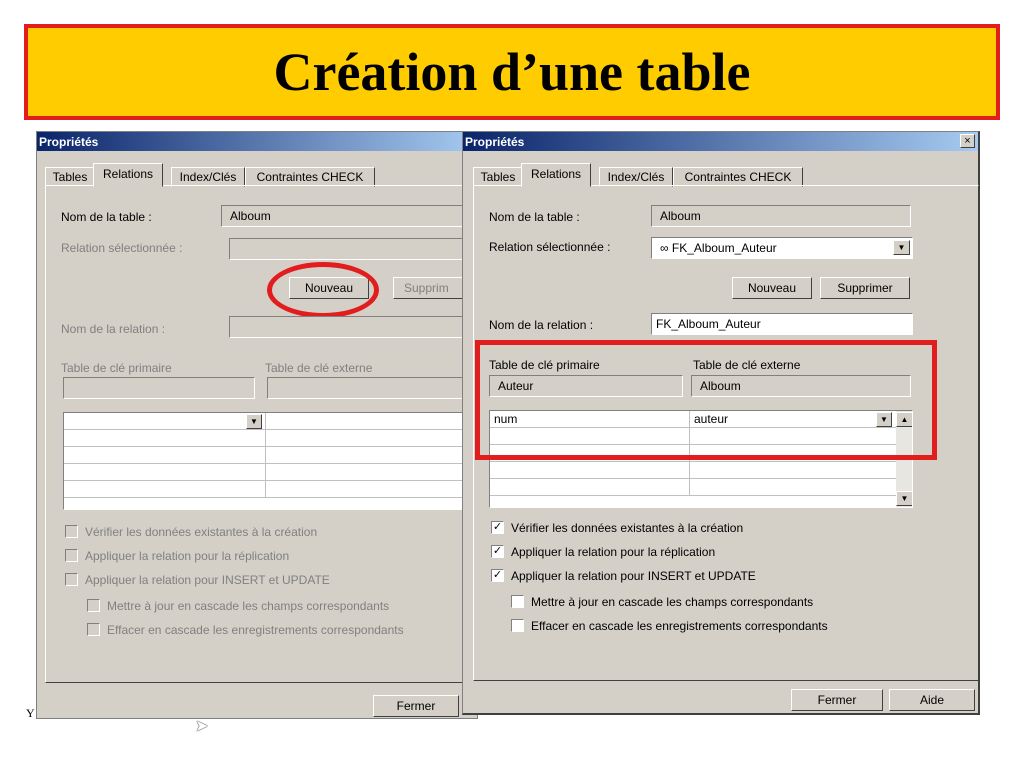  Describe the element at coordinates (865, 288) in the screenshot. I see `delete-relation-button: Supprimer` at that location.